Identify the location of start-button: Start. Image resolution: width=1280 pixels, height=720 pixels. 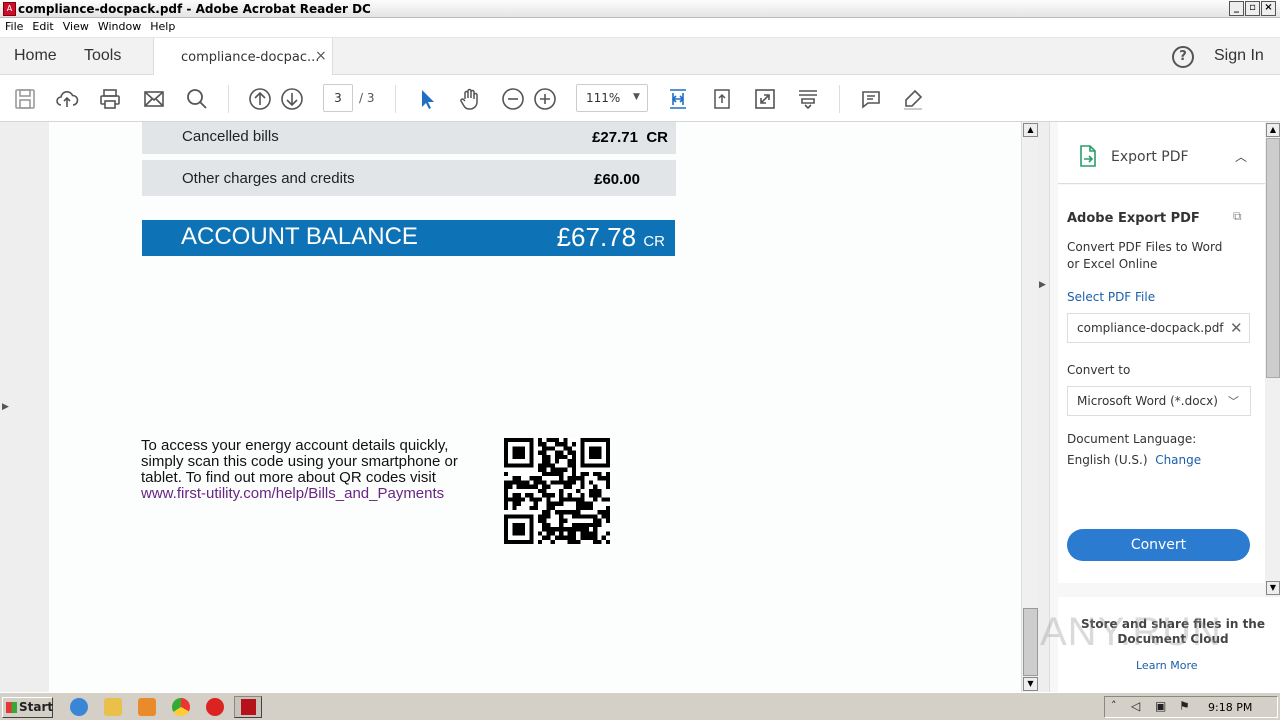
(27, 707).